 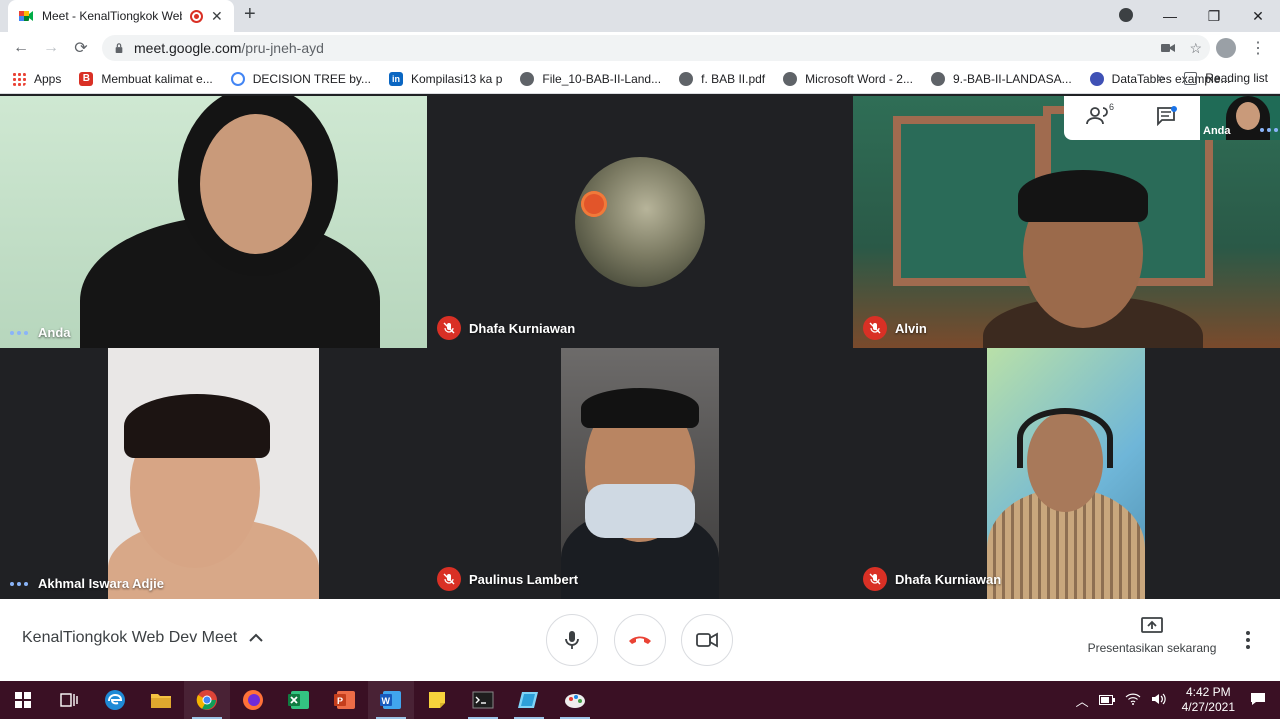 I want to click on camera-in-use-icon, so click(x=1168, y=48).